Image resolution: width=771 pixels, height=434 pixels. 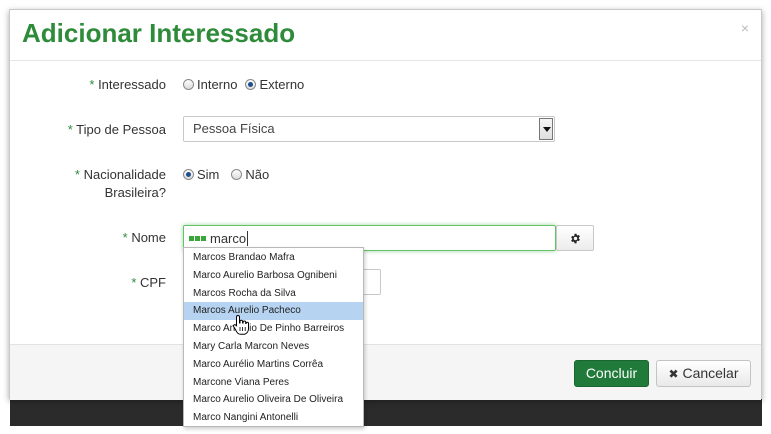 I want to click on cancelar-button: ✖ Cancelar, so click(x=703, y=373).